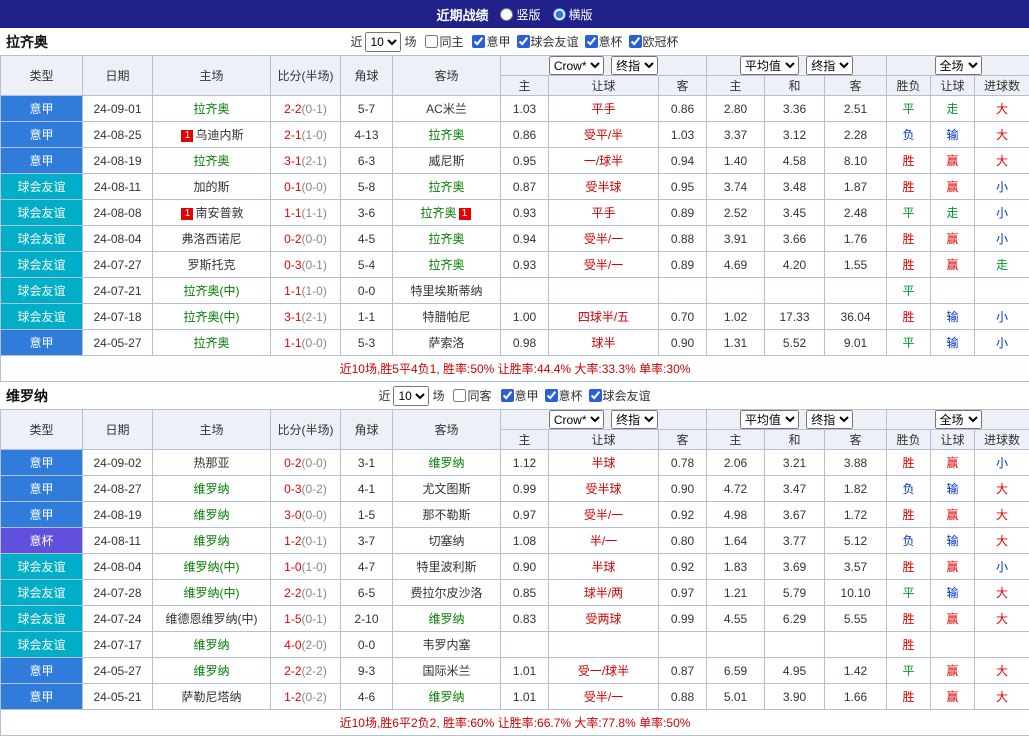 The height and width of the screenshot is (736, 1029). Describe the element at coordinates (736, 187) in the screenshot. I see `avg-home: 3.74` at that location.